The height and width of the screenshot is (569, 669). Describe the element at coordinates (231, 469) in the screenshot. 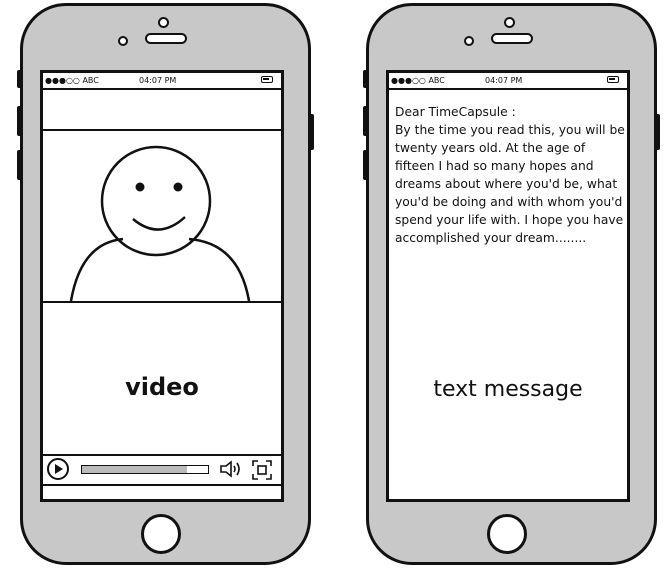

I see `volume-icon` at that location.